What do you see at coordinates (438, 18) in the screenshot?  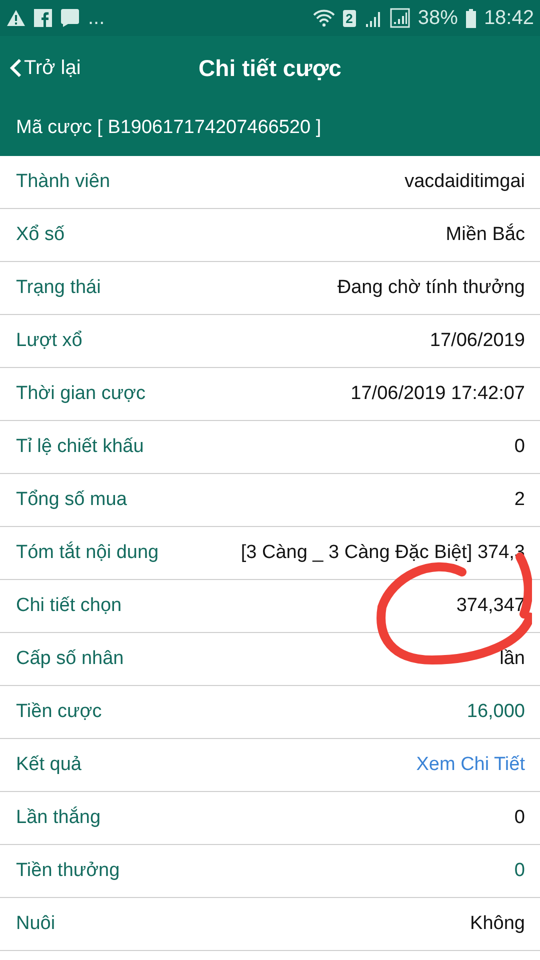 I see `battery-percent-text: 38%` at bounding box center [438, 18].